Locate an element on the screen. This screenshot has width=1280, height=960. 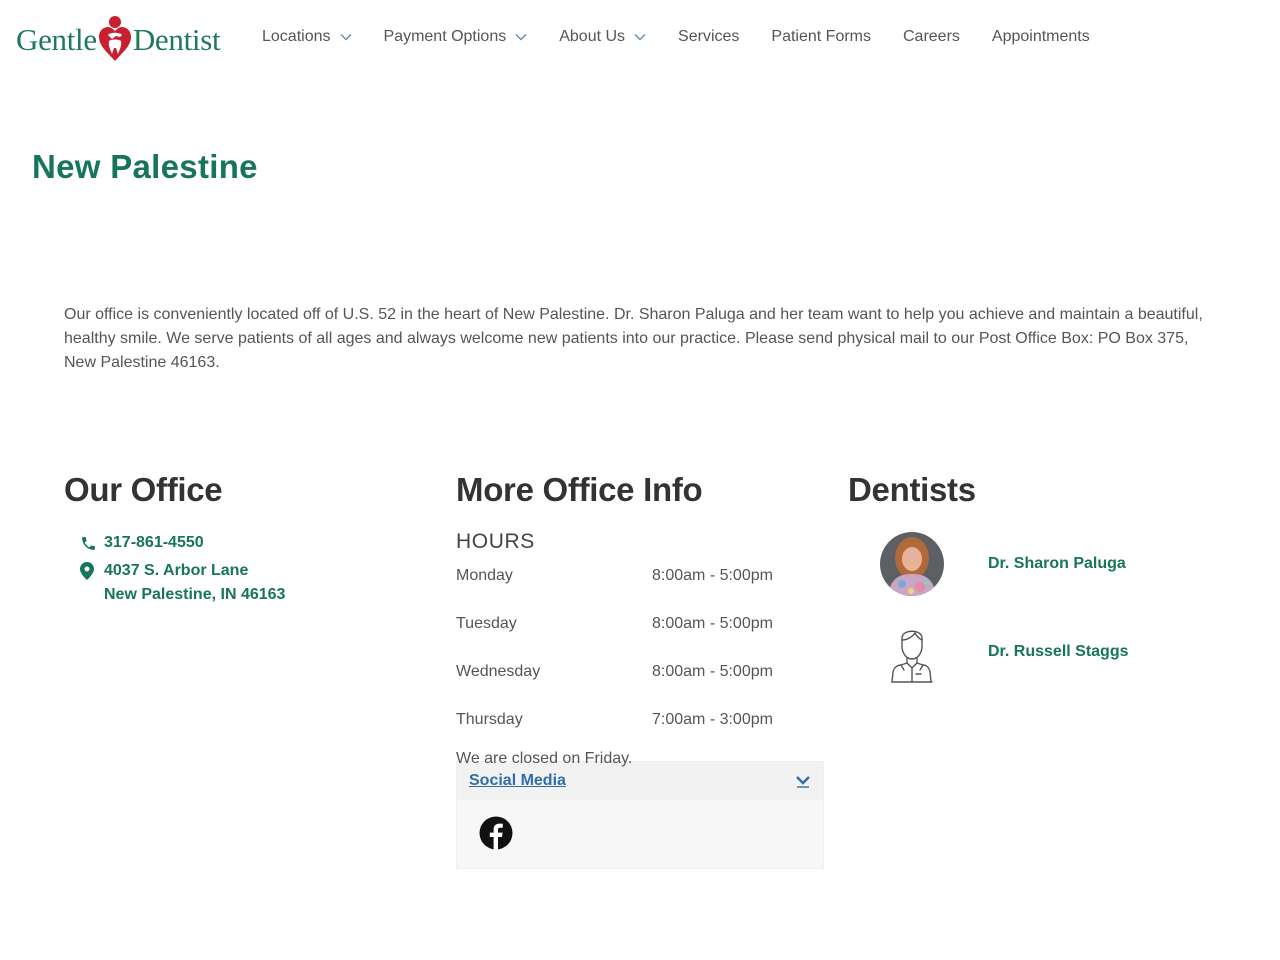
nav-item-label: Careers is located at coordinates (931, 36).